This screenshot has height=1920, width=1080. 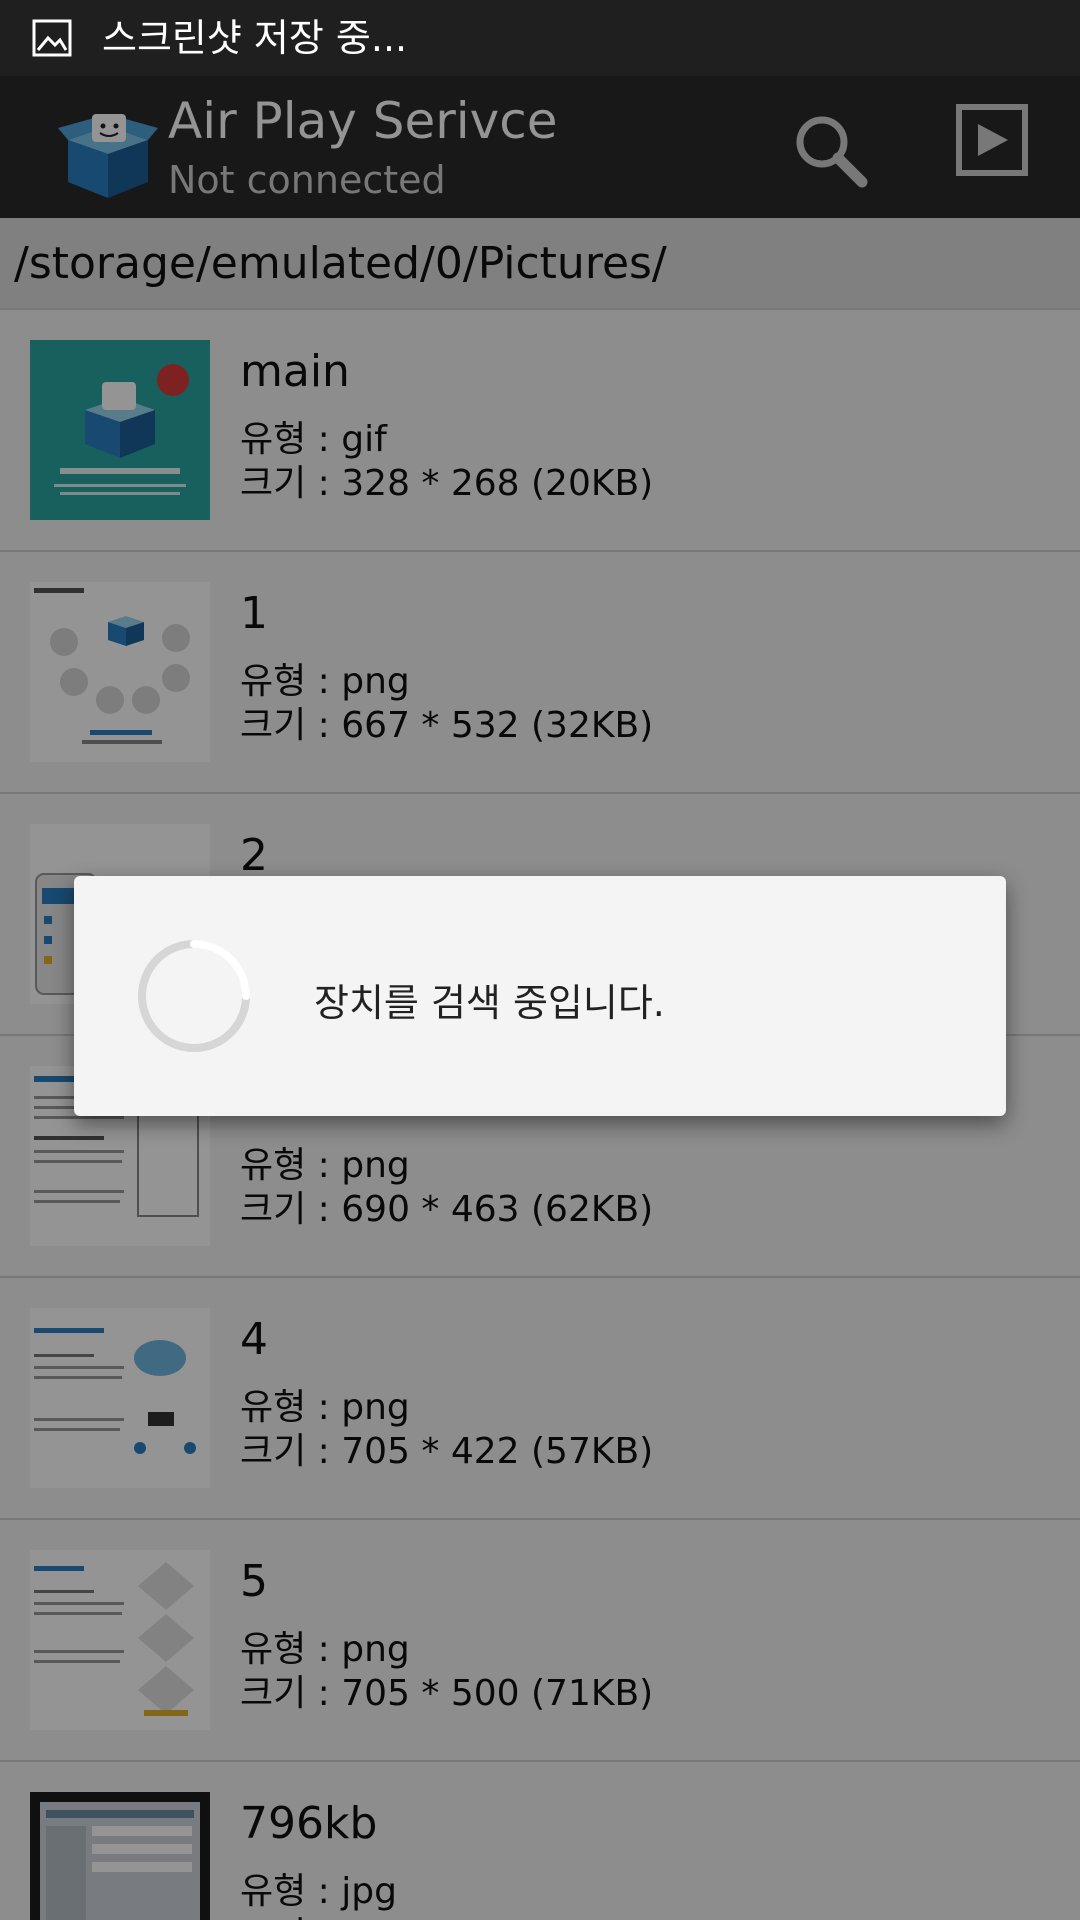 I want to click on loading-spinner-icon, so click(x=194, y=996).